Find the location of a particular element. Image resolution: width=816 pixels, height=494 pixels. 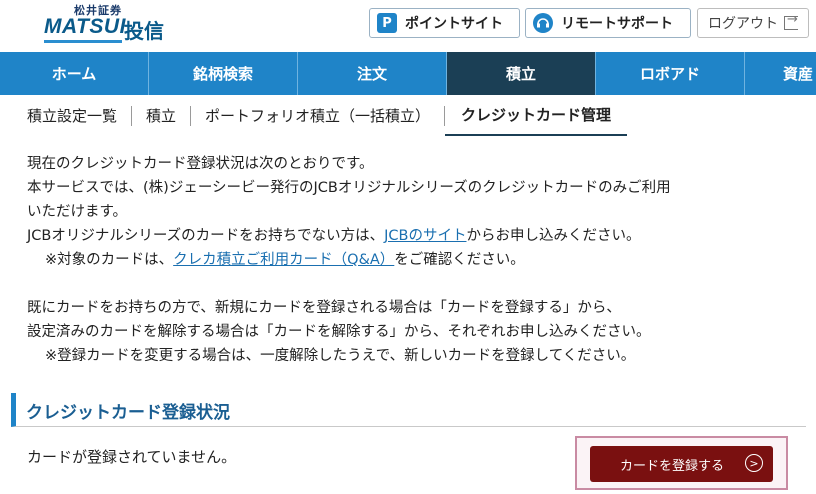

gnav-item-fund-search: 銘柄検索 is located at coordinates (223, 73).